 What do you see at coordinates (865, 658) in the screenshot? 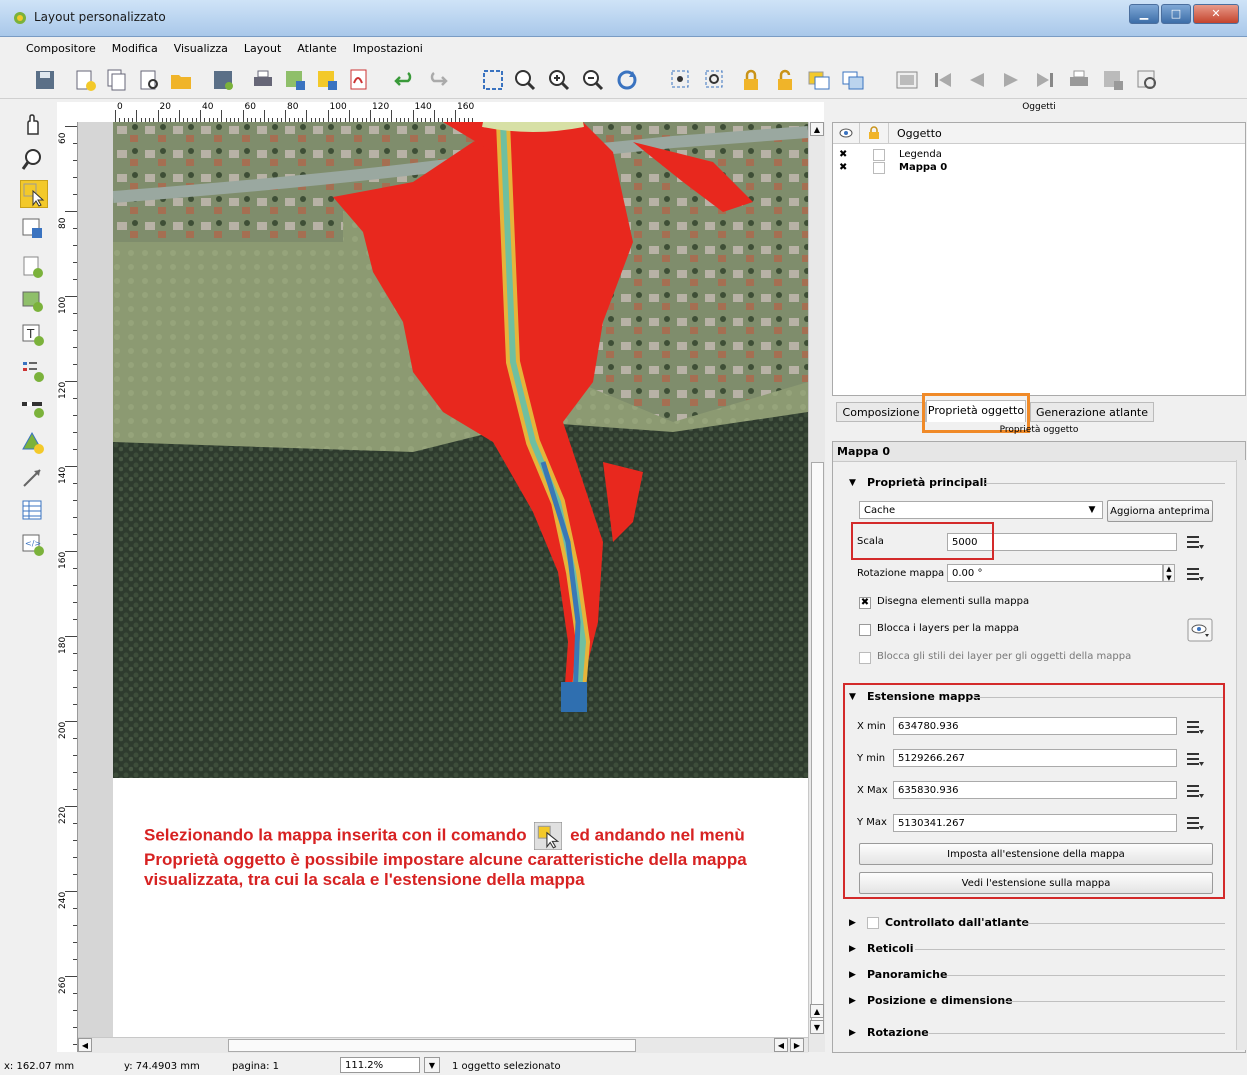
I see `lock-styles-checkbox` at bounding box center [865, 658].